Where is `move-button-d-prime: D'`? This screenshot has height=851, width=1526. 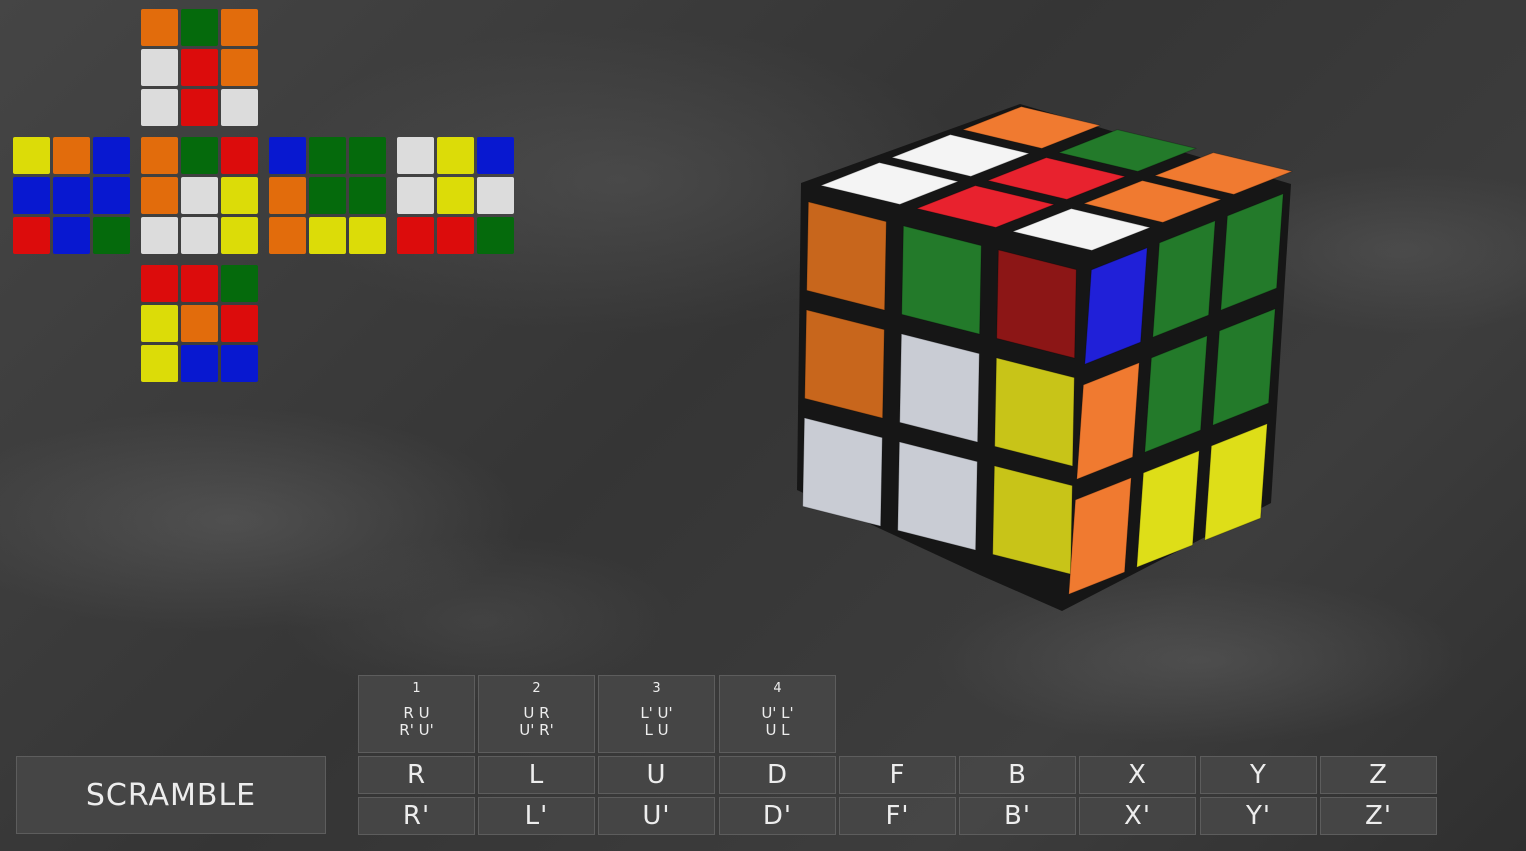
move-button-d-prime: D' is located at coordinates (777, 816).